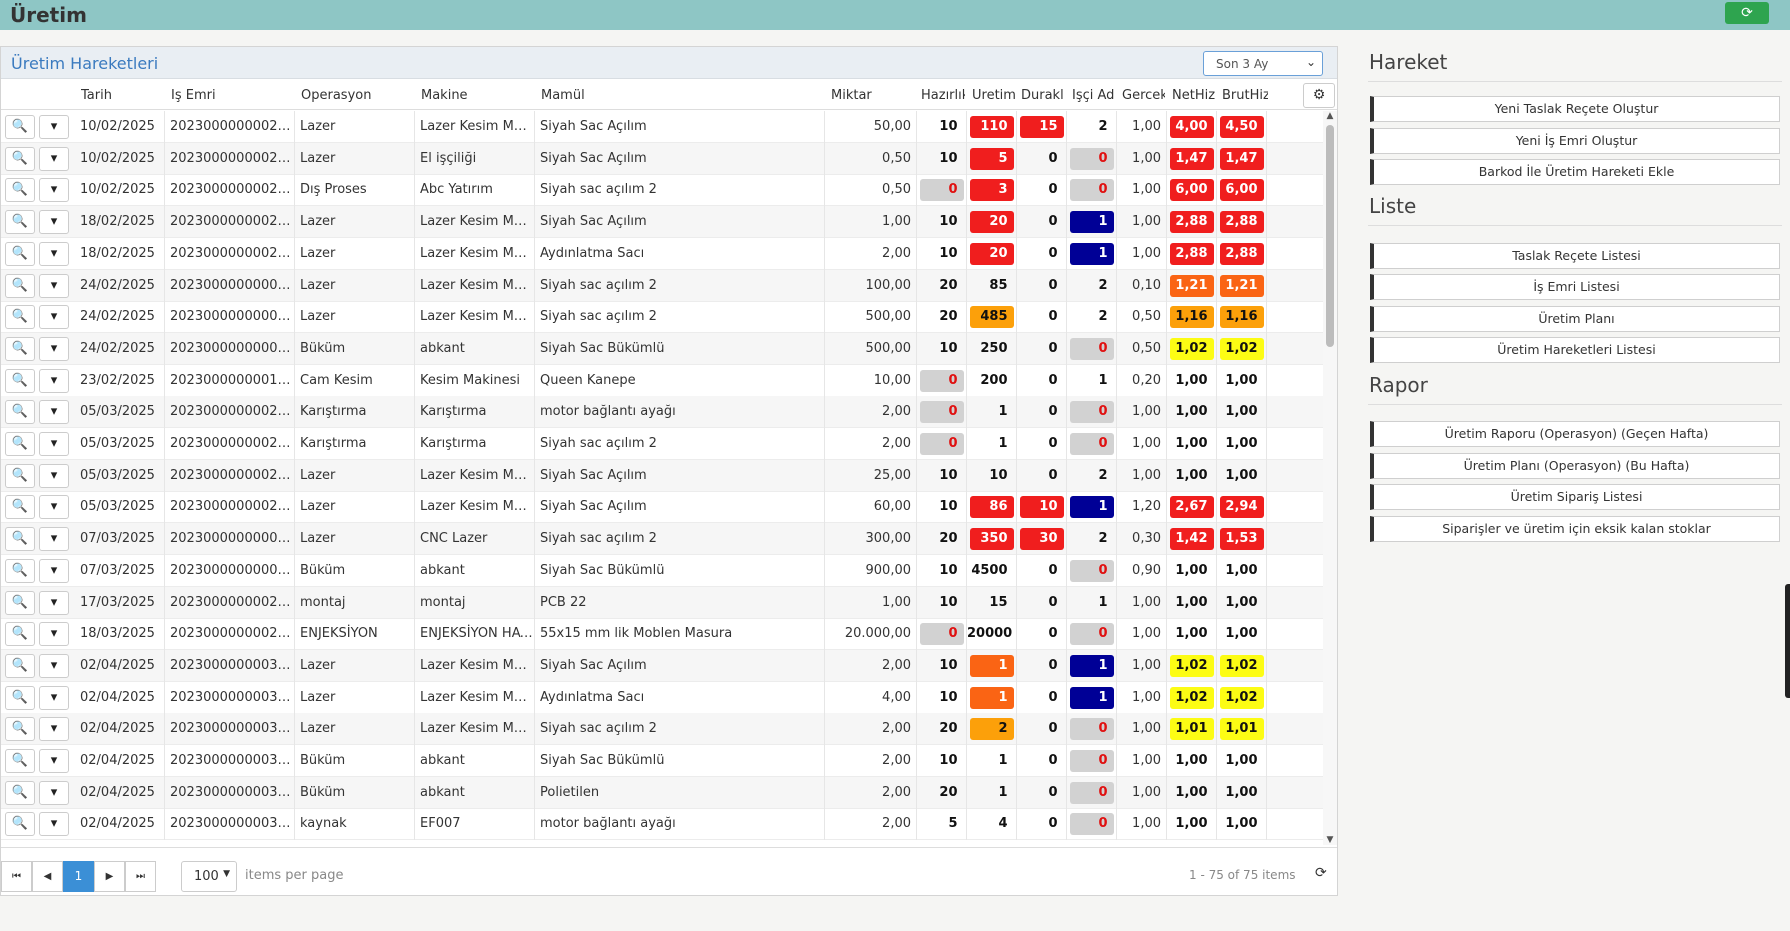 This screenshot has width=1790, height=931. Describe the element at coordinates (209, 876) in the screenshot. I see `page-size-select: 100 ▼` at that location.